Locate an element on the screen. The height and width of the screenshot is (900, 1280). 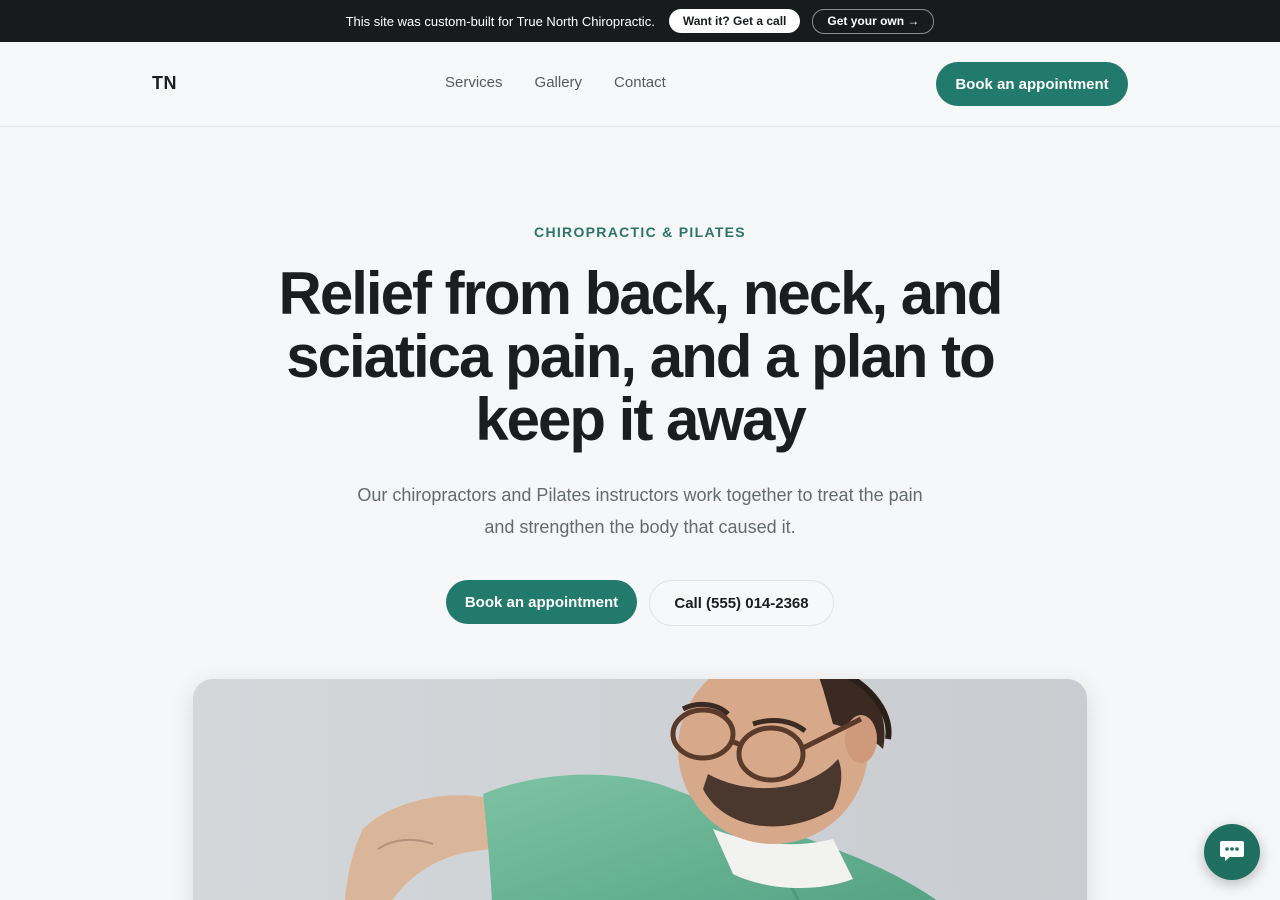
get-your-own-button: Get your own → is located at coordinates (873, 21).